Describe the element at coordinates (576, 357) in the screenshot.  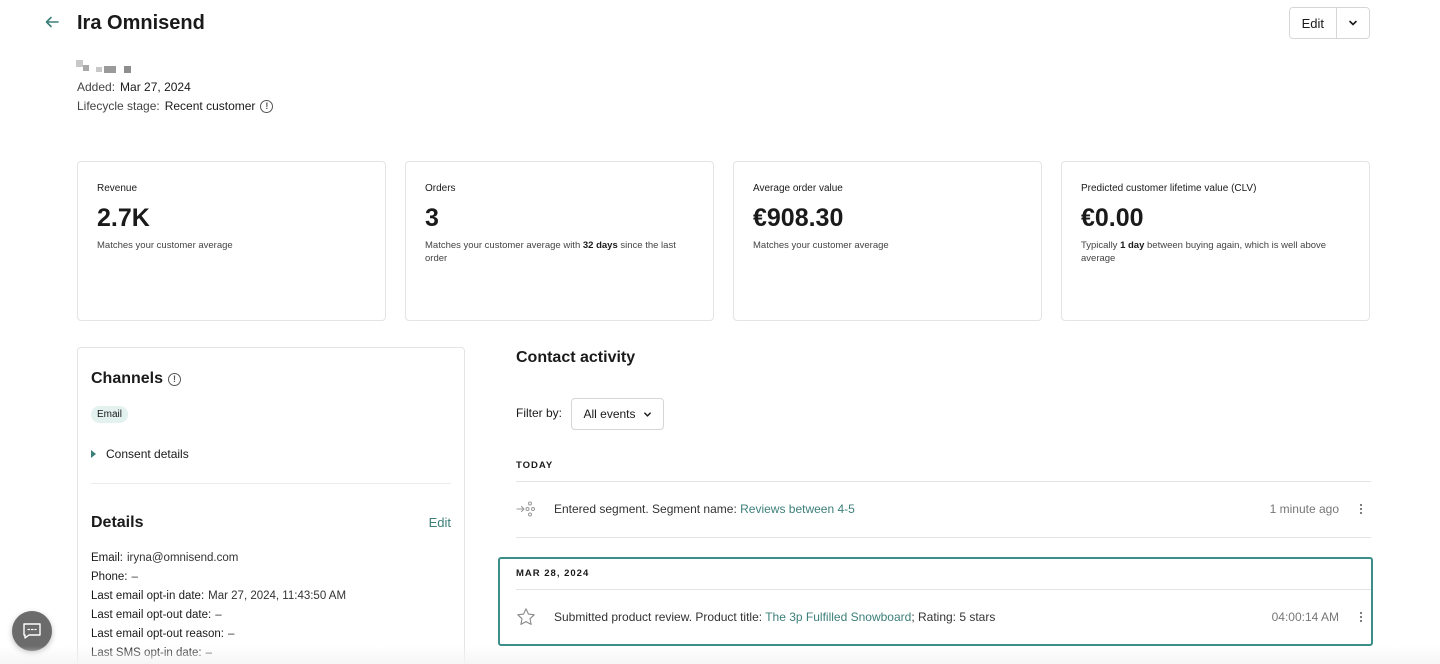
I see `contact-activity-title: Contact activity` at that location.